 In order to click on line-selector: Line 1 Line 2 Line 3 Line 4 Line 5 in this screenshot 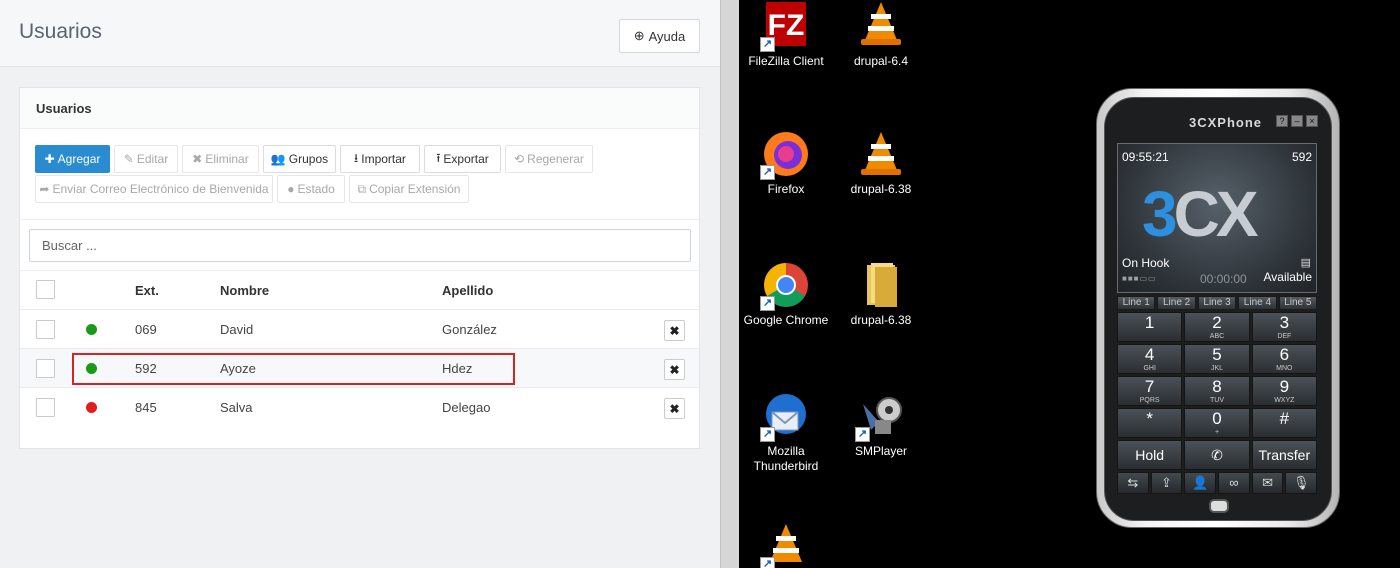, I will do `click(1217, 303)`.